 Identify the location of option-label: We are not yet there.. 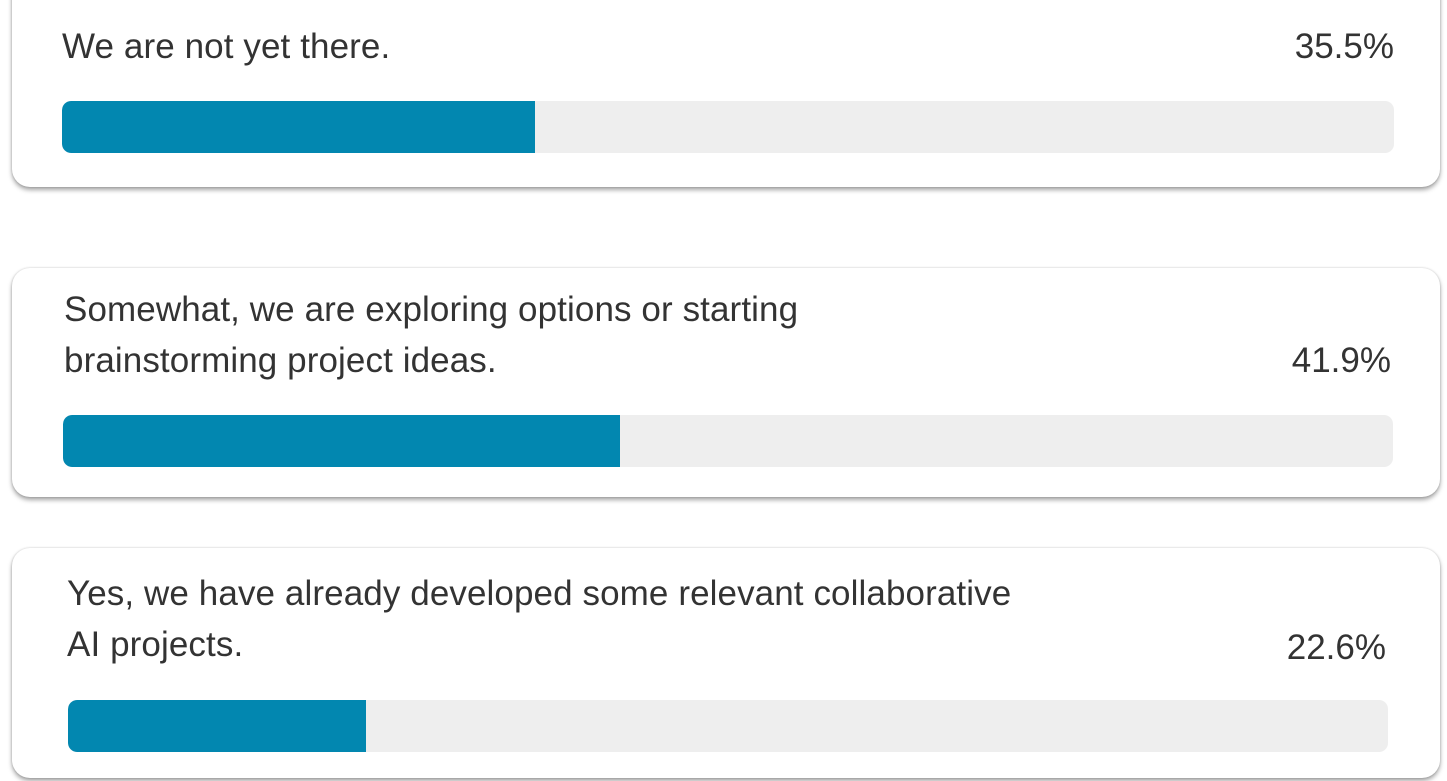
(226, 46).